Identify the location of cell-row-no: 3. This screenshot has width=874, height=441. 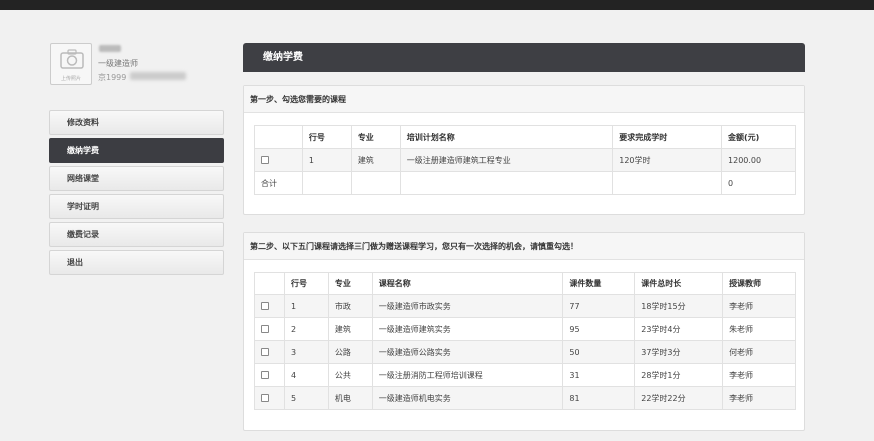
(306, 352).